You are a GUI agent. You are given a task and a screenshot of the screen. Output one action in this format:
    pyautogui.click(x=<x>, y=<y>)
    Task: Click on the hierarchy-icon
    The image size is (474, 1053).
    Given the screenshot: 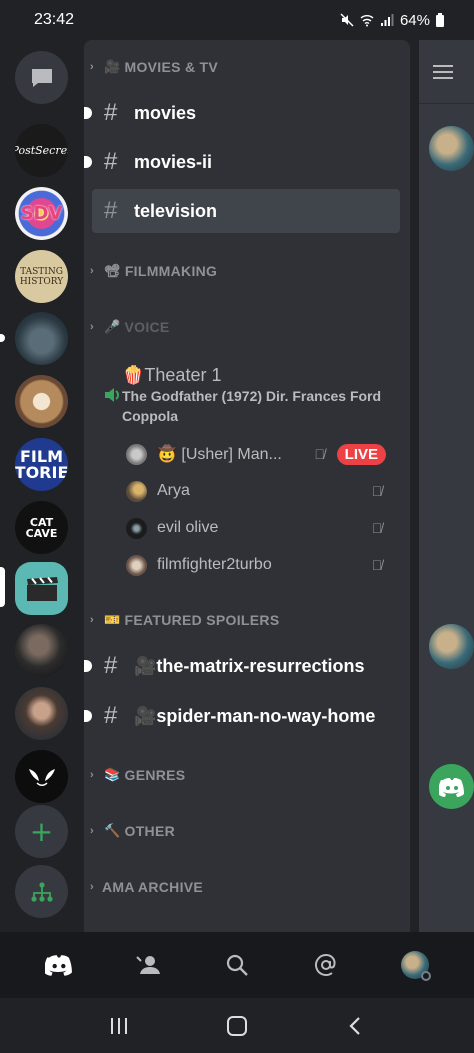 What is the action you would take?
    pyautogui.click(x=41, y=891)
    